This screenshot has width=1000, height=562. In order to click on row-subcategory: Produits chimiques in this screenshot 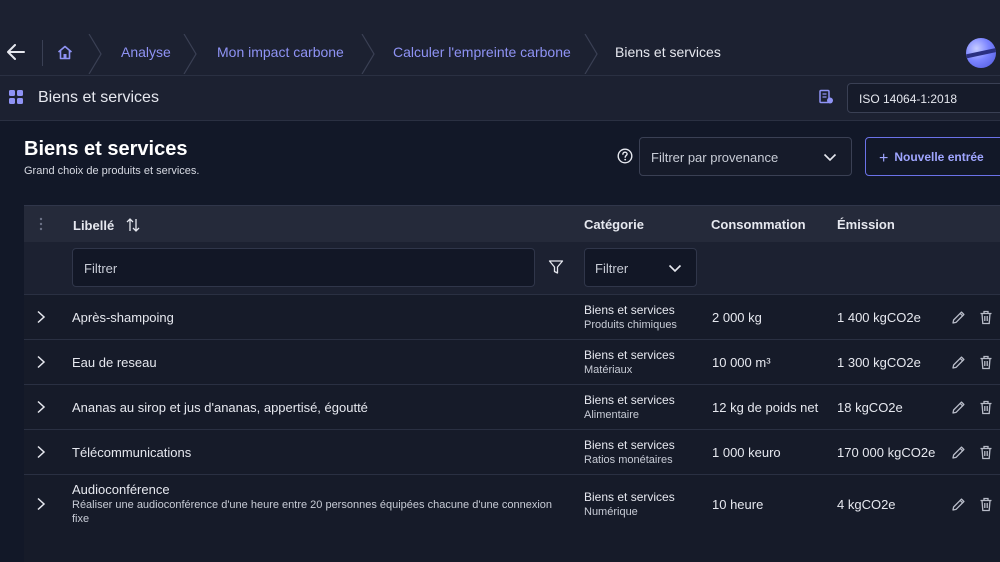, I will do `click(630, 325)`.